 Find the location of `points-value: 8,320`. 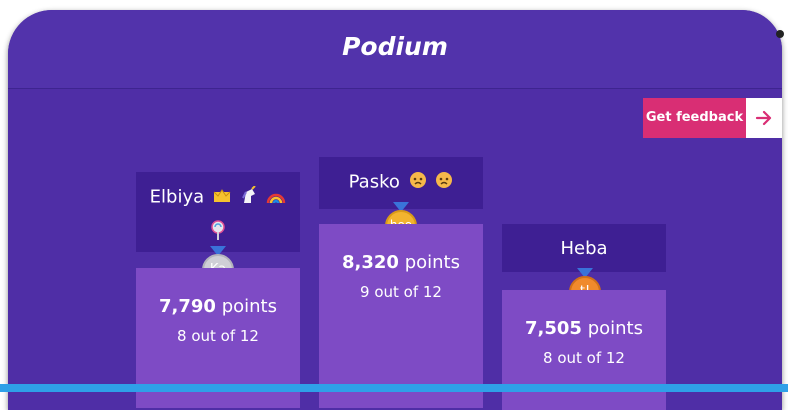

points-value: 8,320 is located at coordinates (370, 262).